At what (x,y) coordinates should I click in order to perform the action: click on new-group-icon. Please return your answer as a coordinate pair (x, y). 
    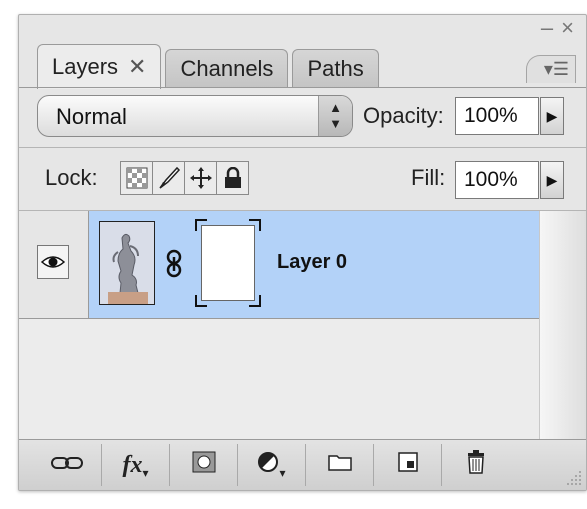
    Looking at the image, I should click on (339, 465).